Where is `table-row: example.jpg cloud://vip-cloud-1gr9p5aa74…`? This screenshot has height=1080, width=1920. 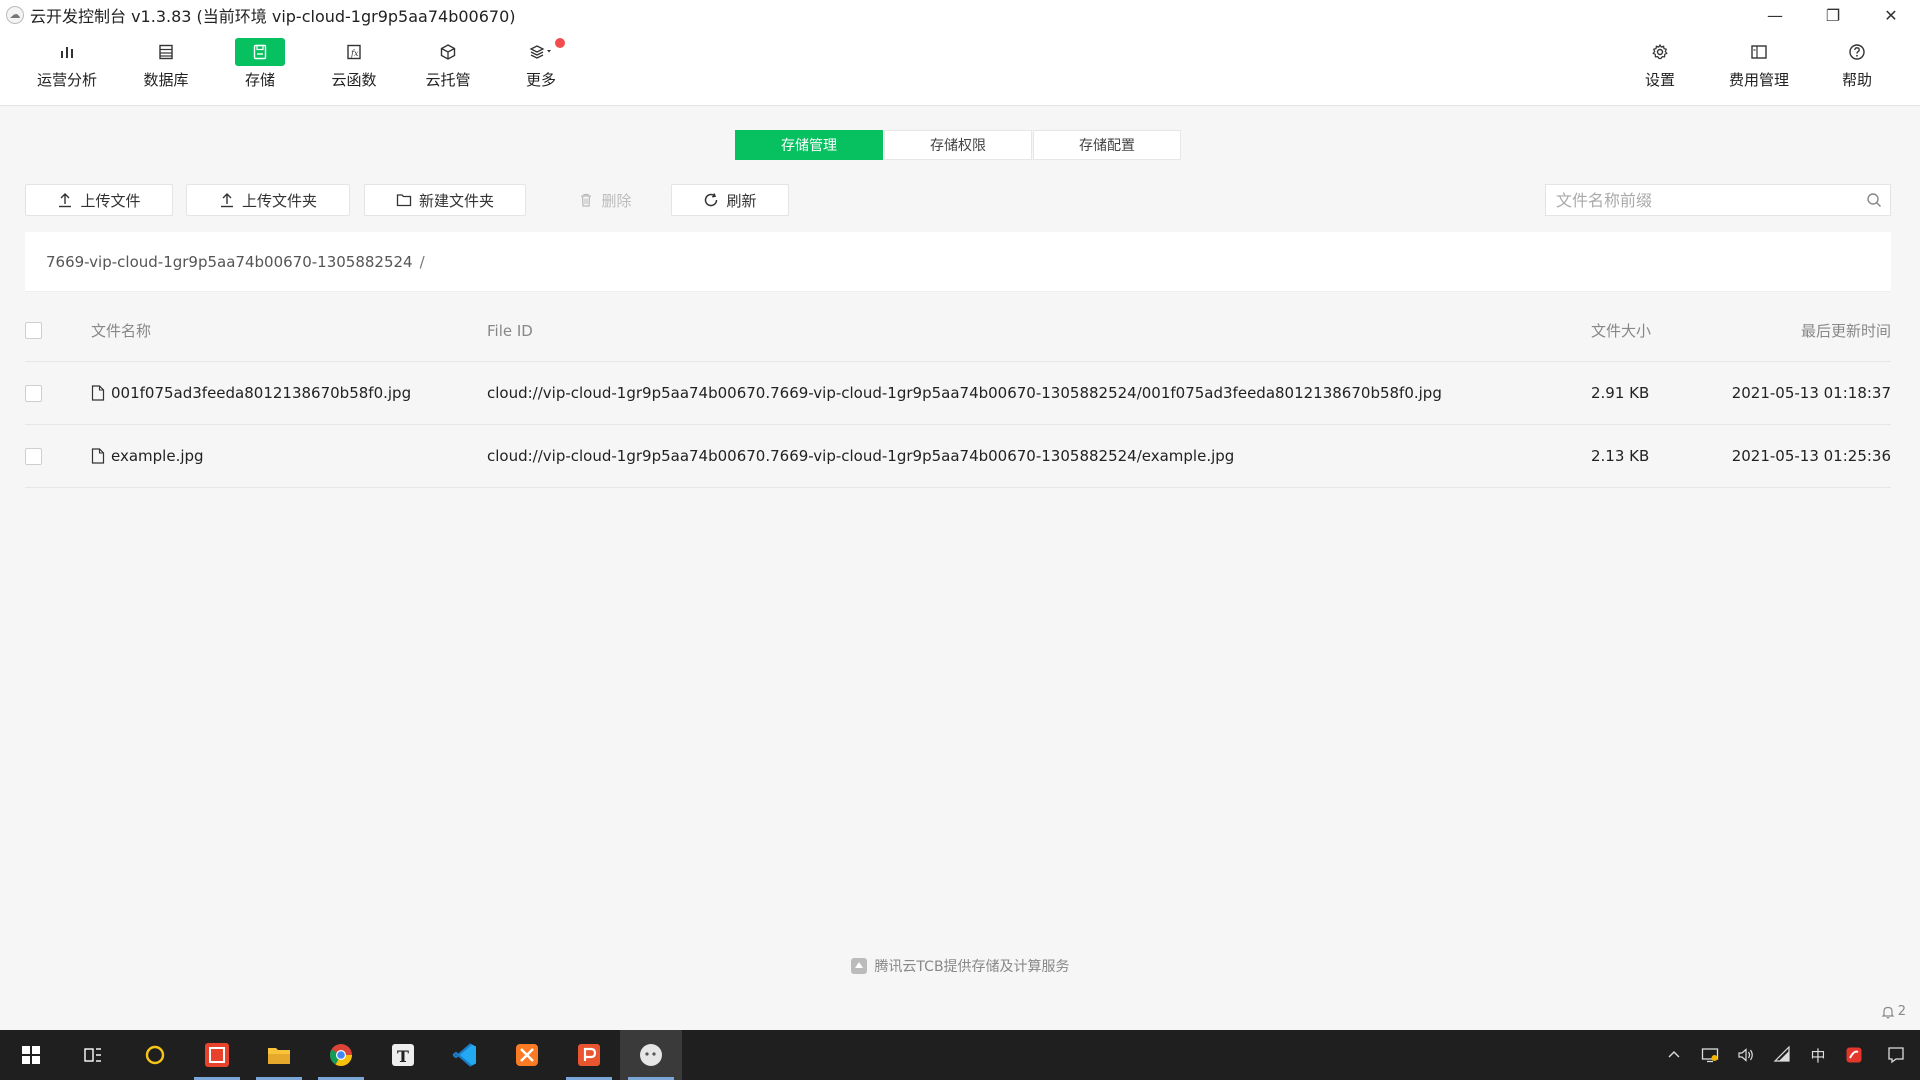 table-row: example.jpg cloud://vip-cloud-1gr9p5aa74… is located at coordinates (958, 456).